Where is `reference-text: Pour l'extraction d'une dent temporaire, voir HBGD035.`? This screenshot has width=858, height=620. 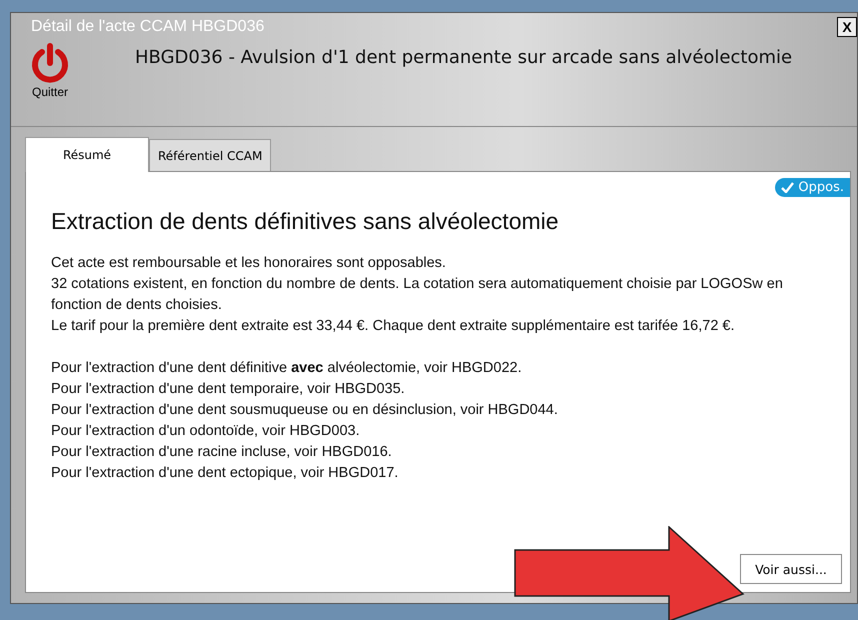
reference-text: Pour l'extraction d'une dent temporaire, voir HBGD035. is located at coordinates (228, 389).